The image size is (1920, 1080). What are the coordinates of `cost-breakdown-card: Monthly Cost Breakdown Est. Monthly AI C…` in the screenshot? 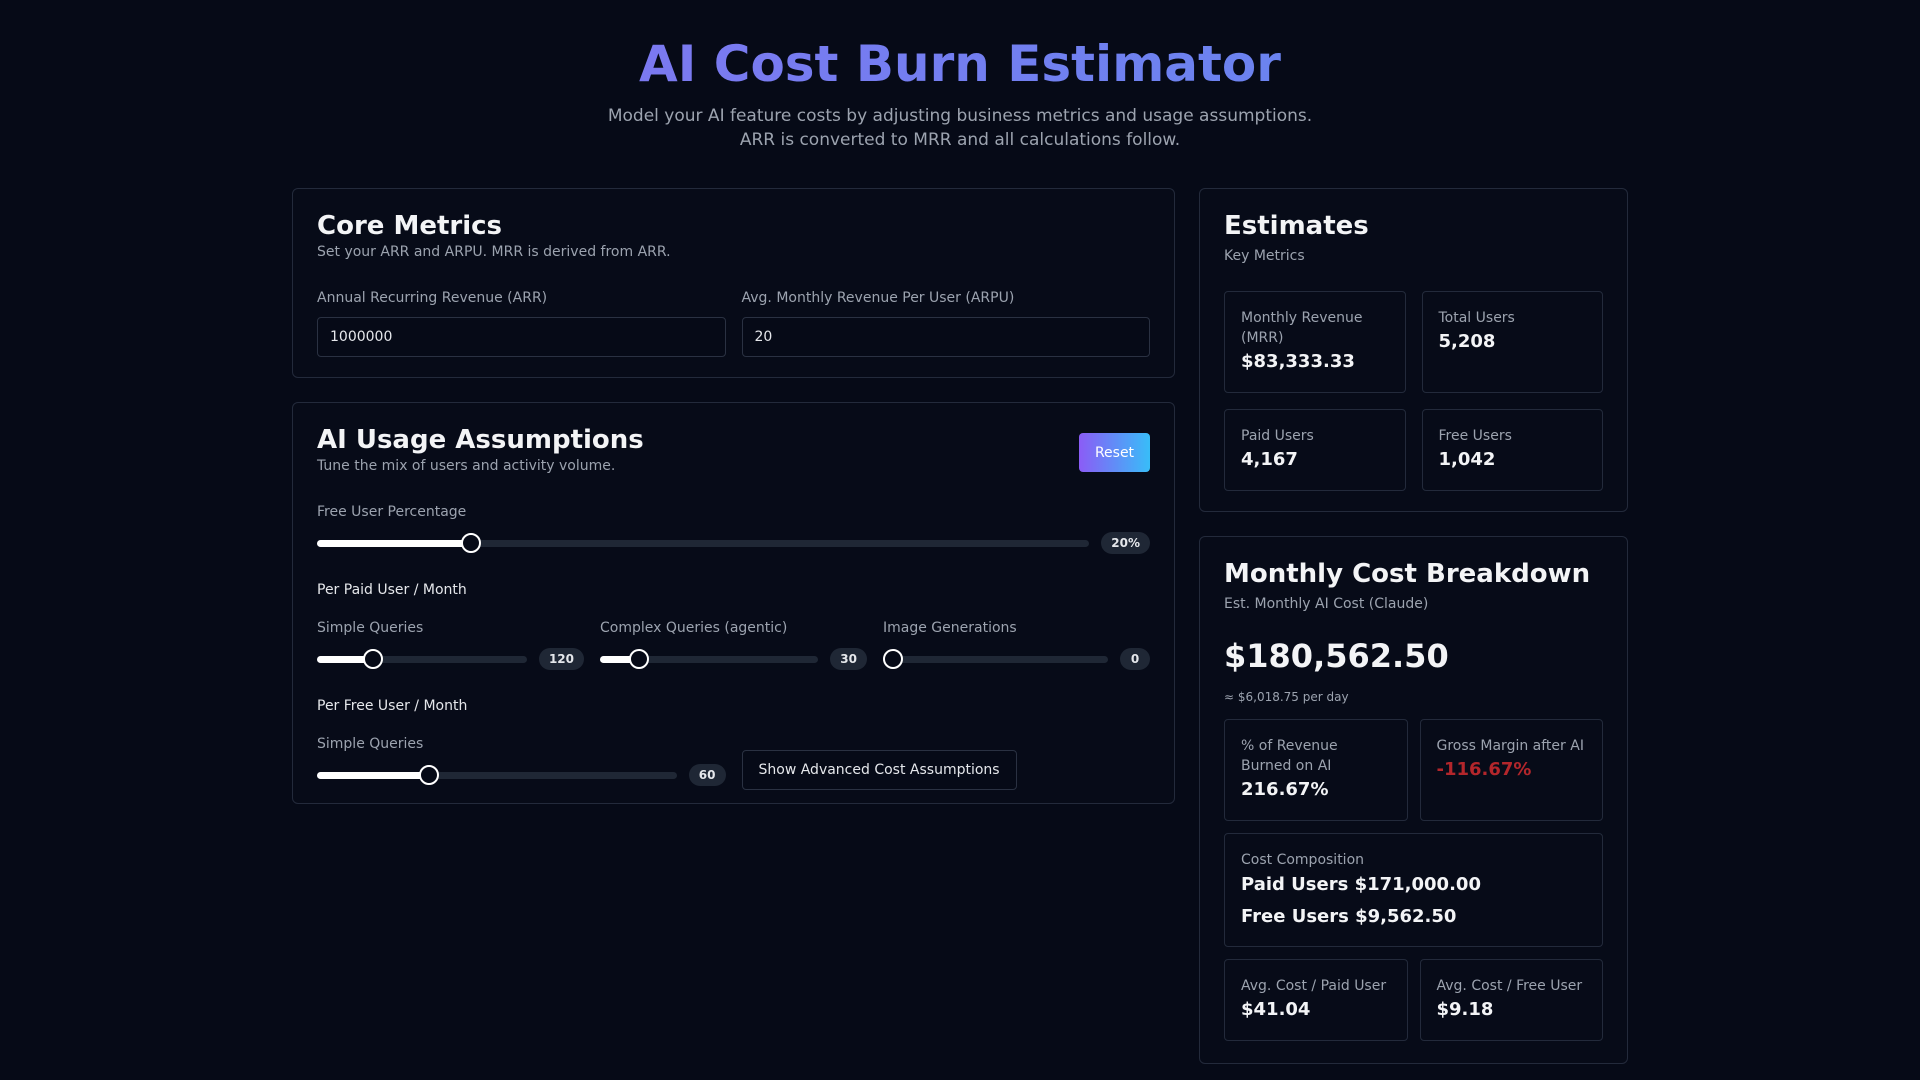 It's located at (1413, 800).